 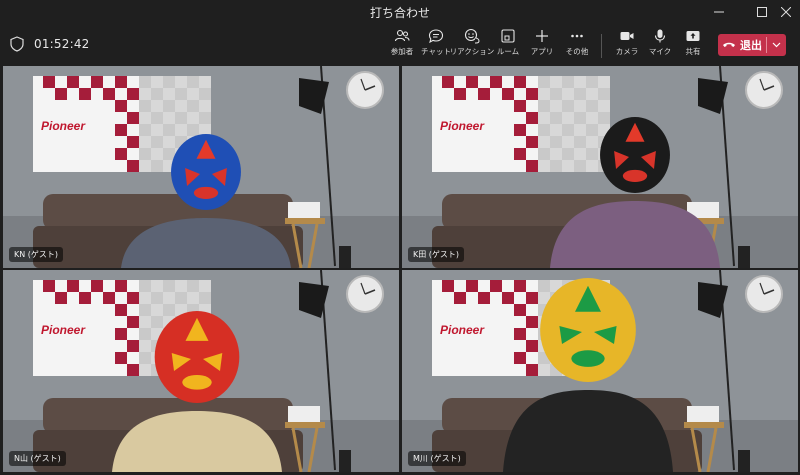 I want to click on window-titlebar: 打ち合わせ, so click(x=400, y=12).